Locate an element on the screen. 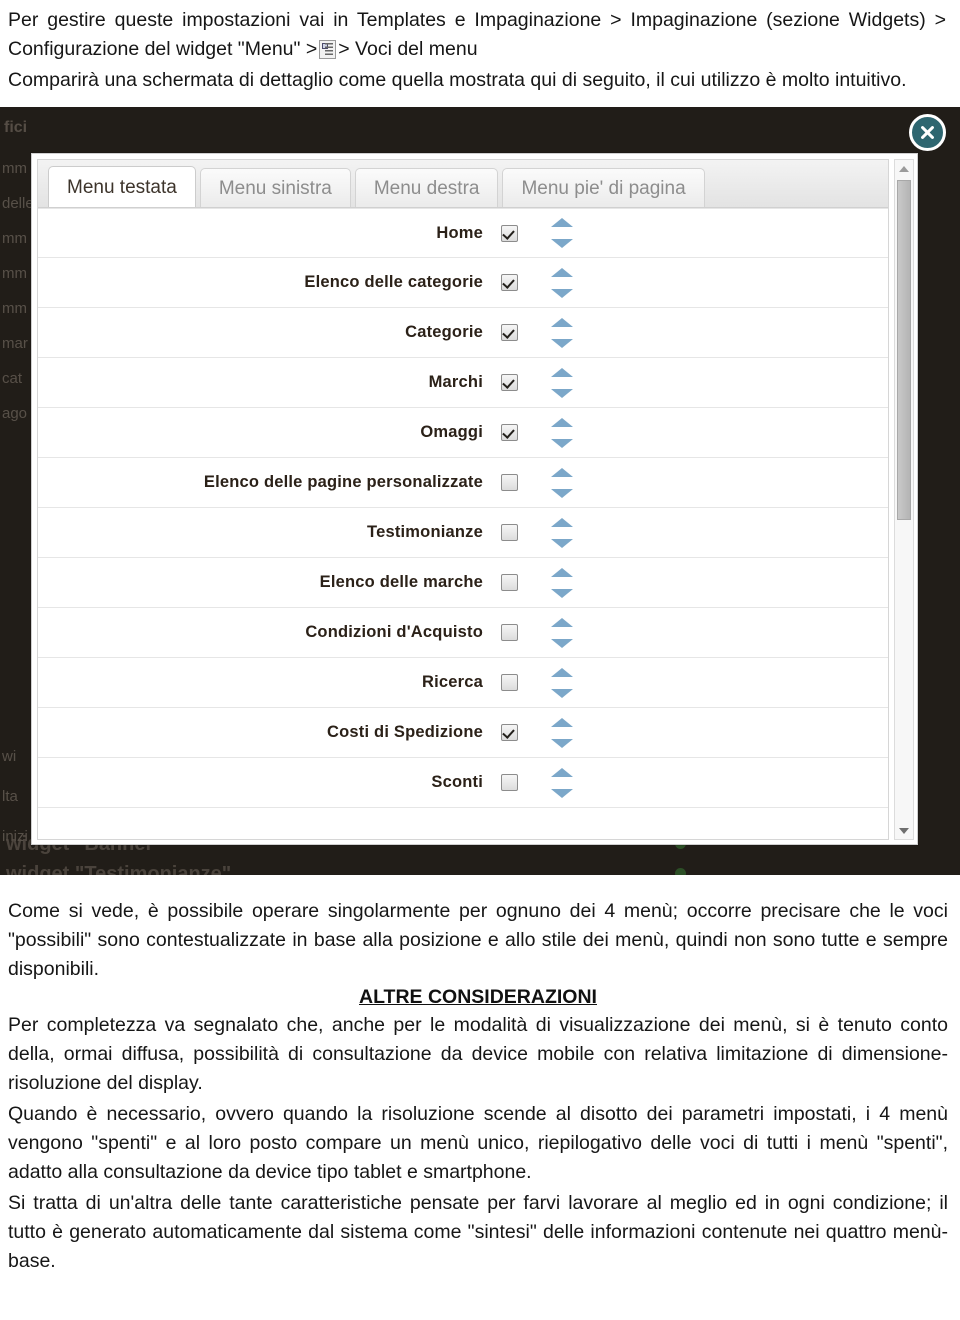  menu-item-row: Elenco delle categorie is located at coordinates (463, 283).